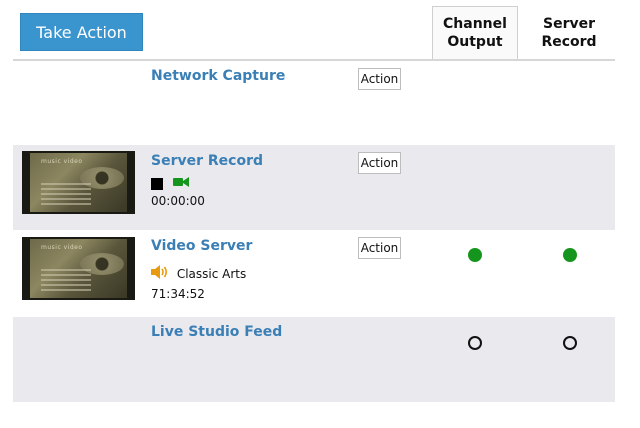 This screenshot has height=428, width=640. I want to click on column-header-line2: Output, so click(475, 42).